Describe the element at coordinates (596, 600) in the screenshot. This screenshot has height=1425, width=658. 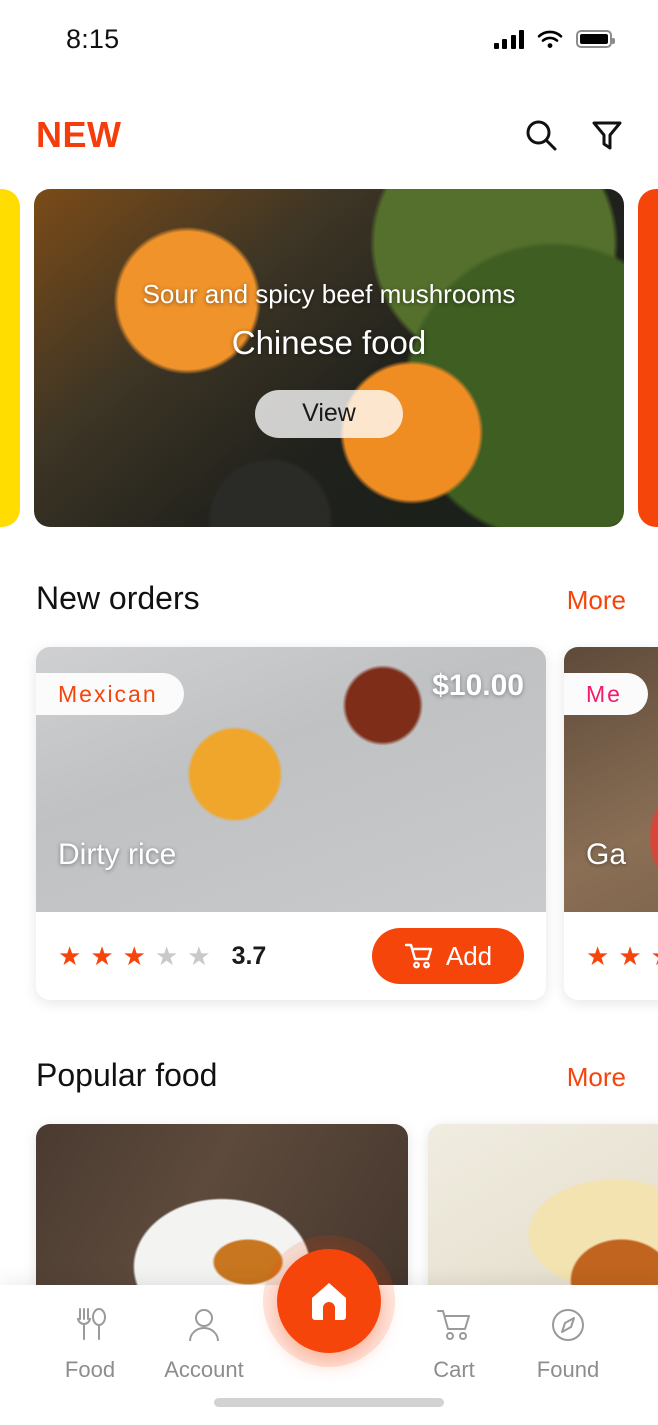
I see `more-link-new-orders: More` at that location.